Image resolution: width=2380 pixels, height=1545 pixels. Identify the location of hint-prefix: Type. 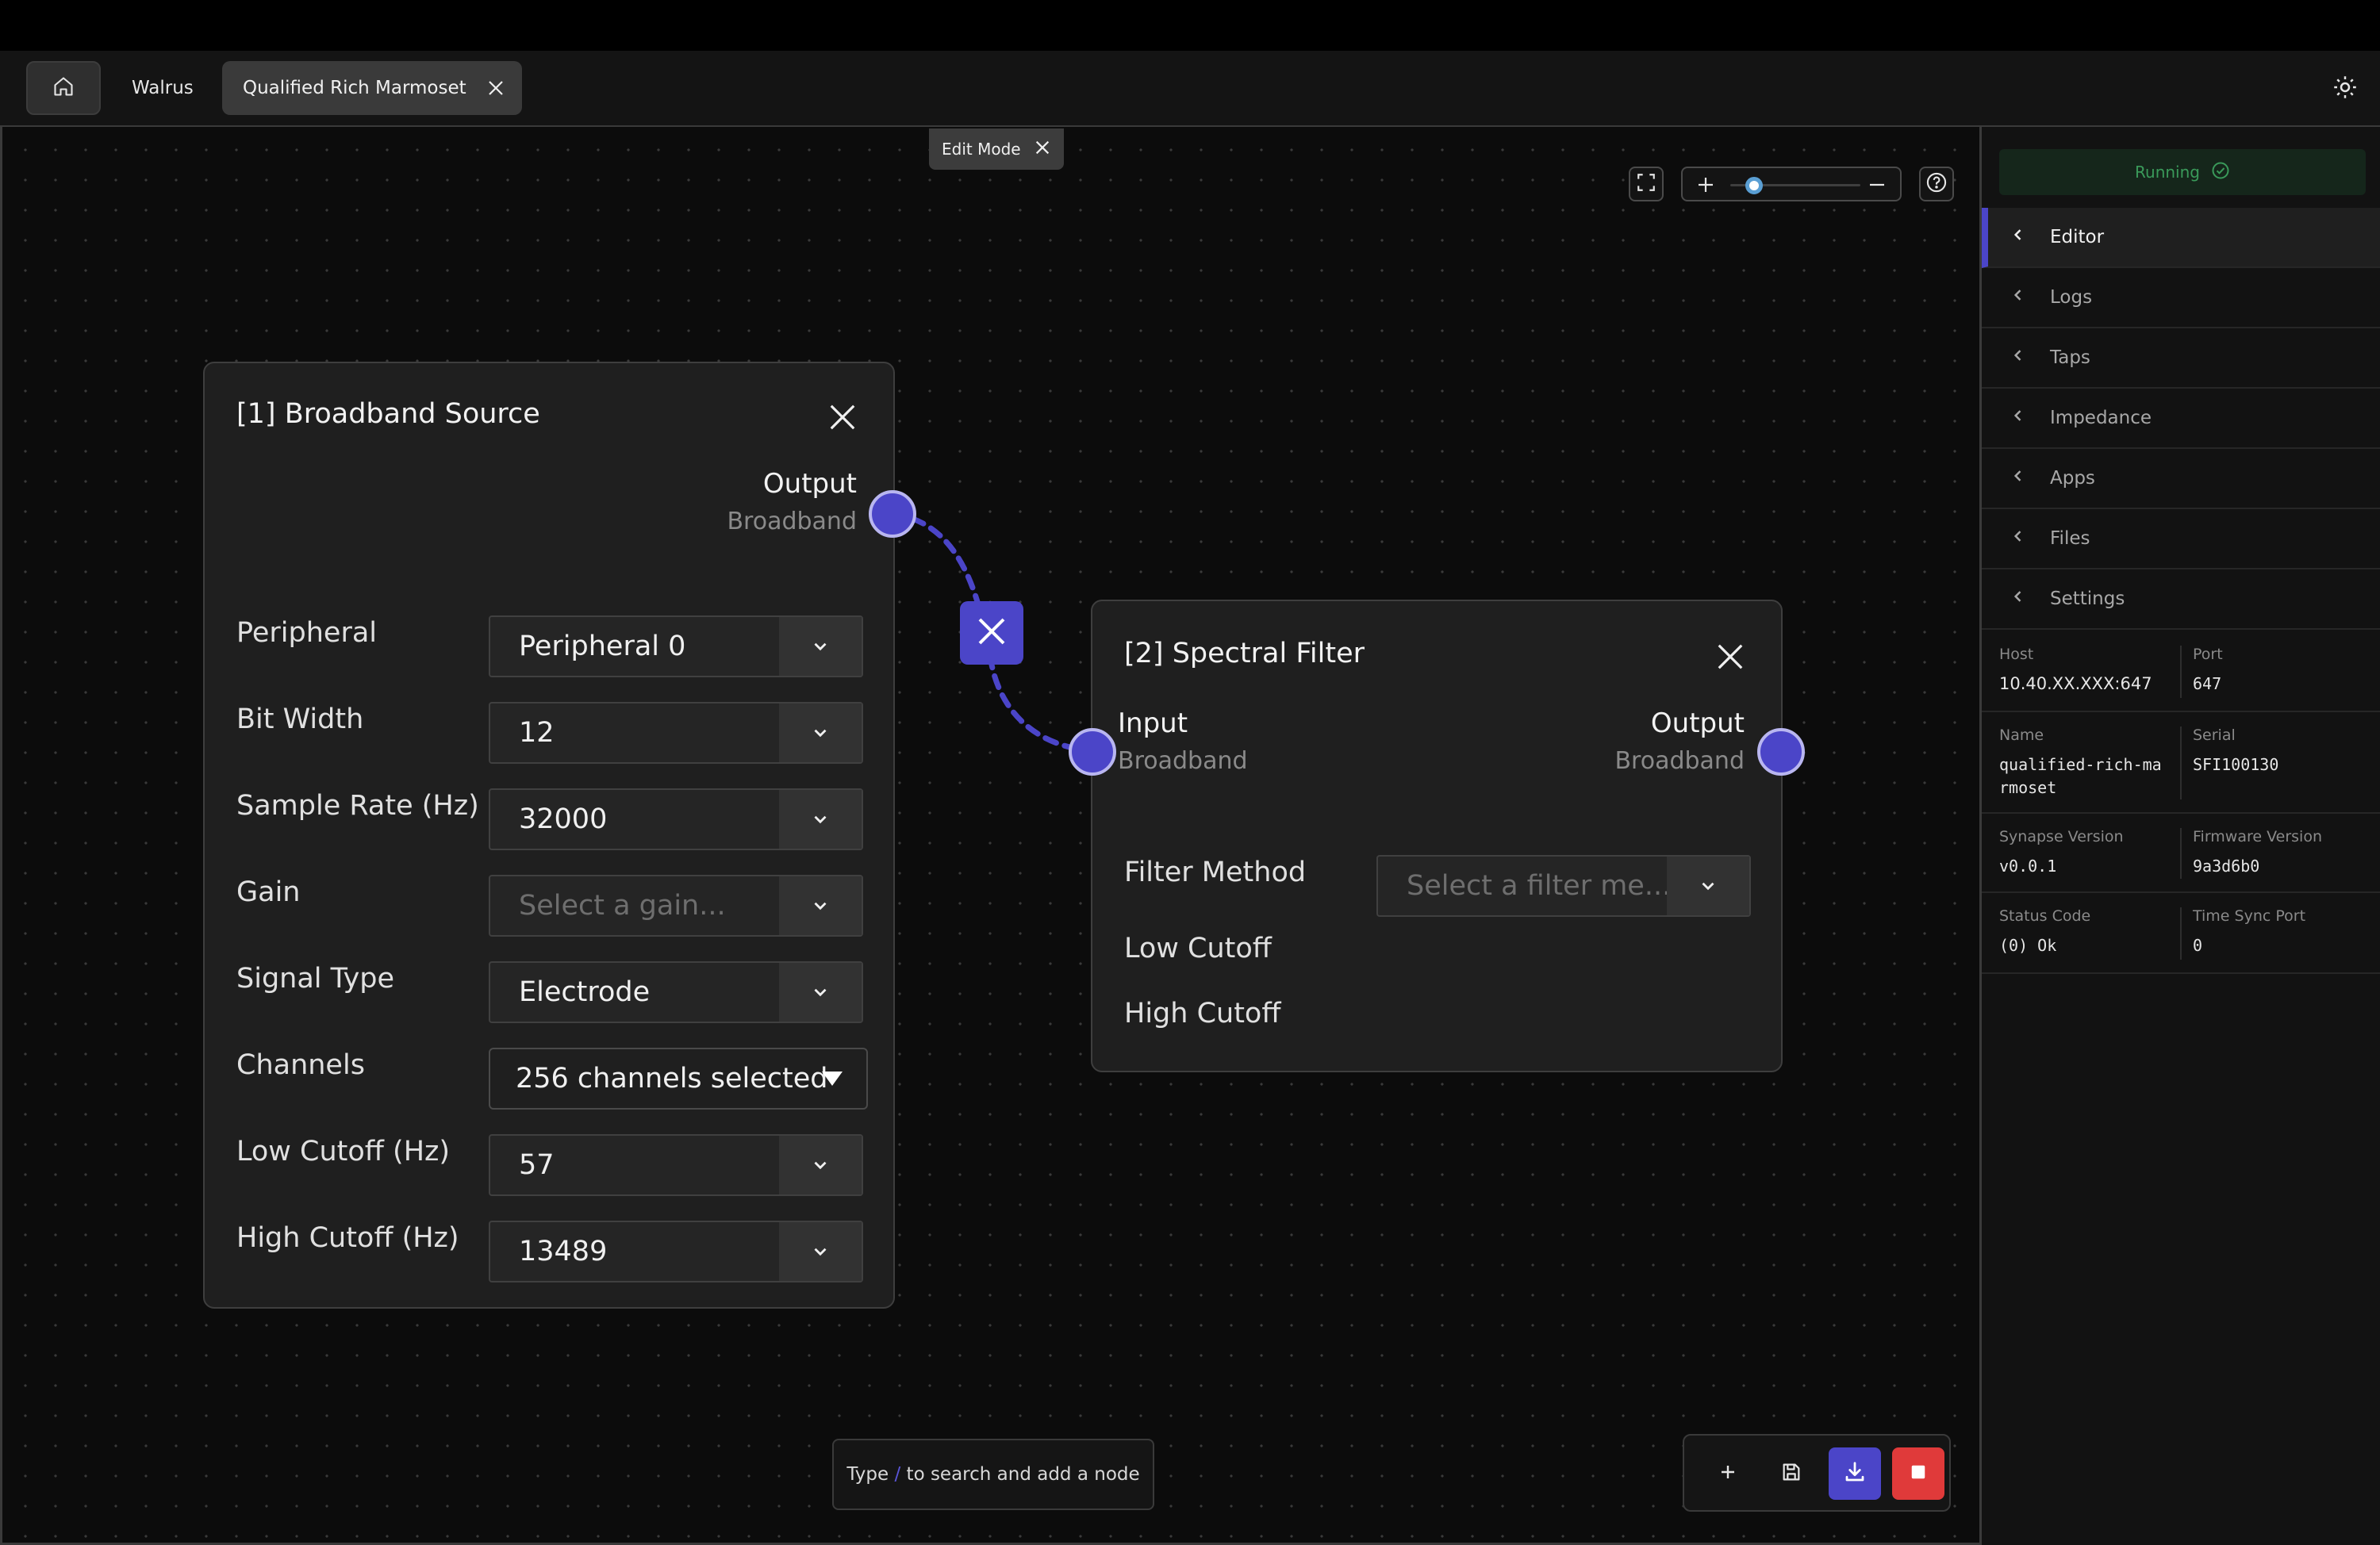
(870, 1474).